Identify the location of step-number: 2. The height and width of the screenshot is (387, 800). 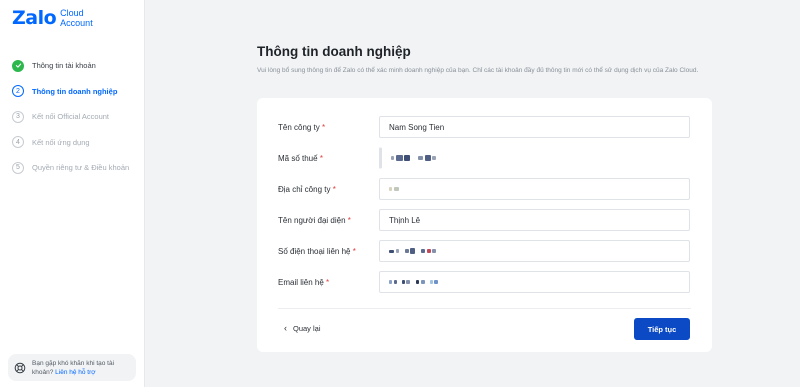
(18, 91).